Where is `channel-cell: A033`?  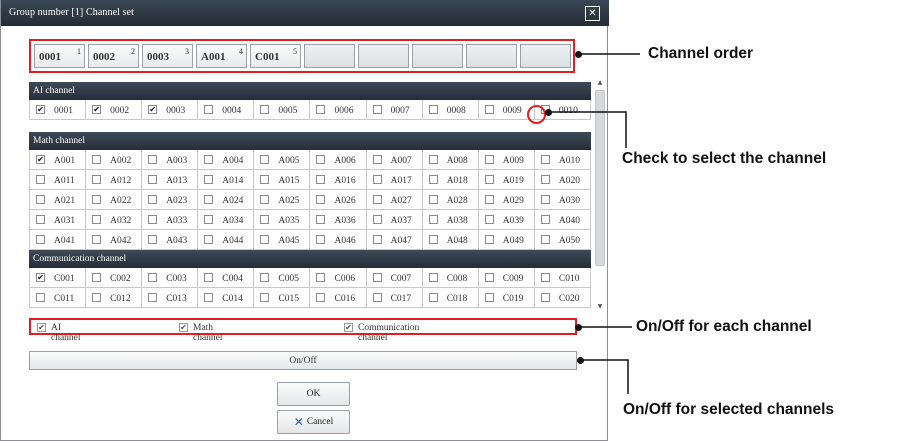 channel-cell: A033 is located at coordinates (170, 220).